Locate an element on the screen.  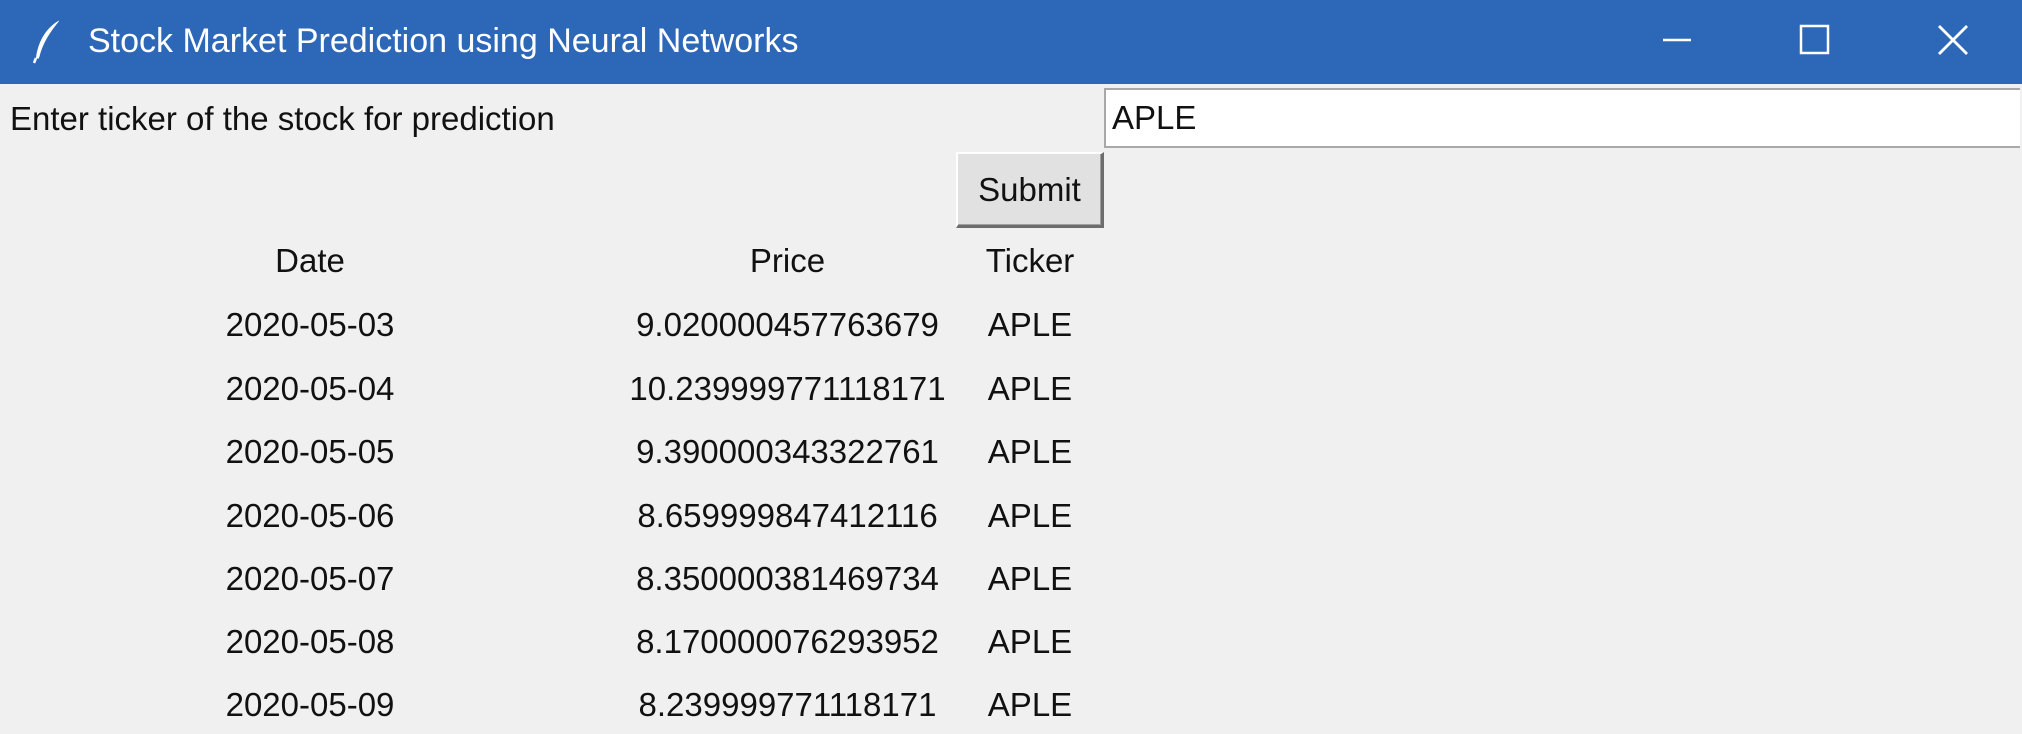
feather-icon is located at coordinates (48, 41).